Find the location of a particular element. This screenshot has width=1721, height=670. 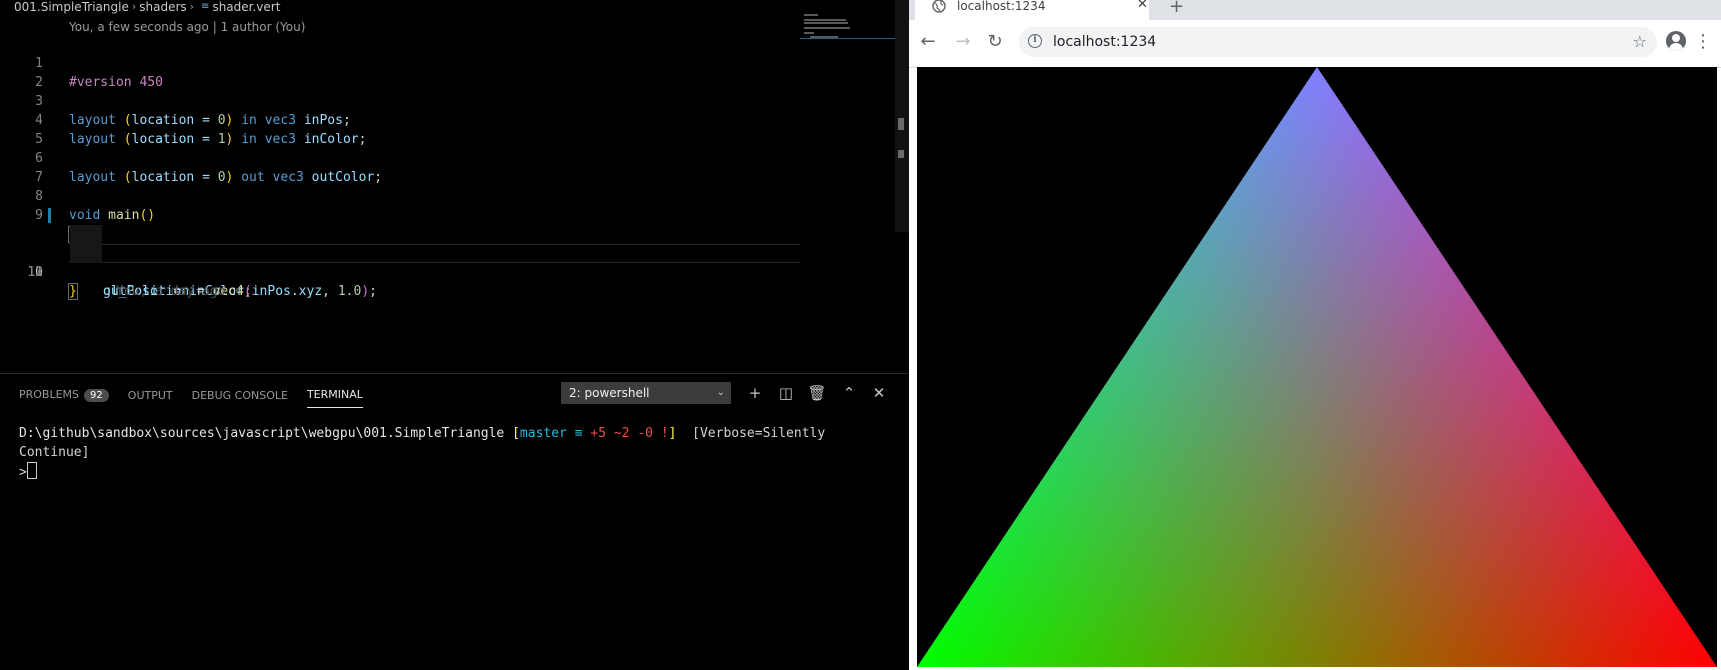

breadcrumb-file: shader.vert is located at coordinates (246, 7).